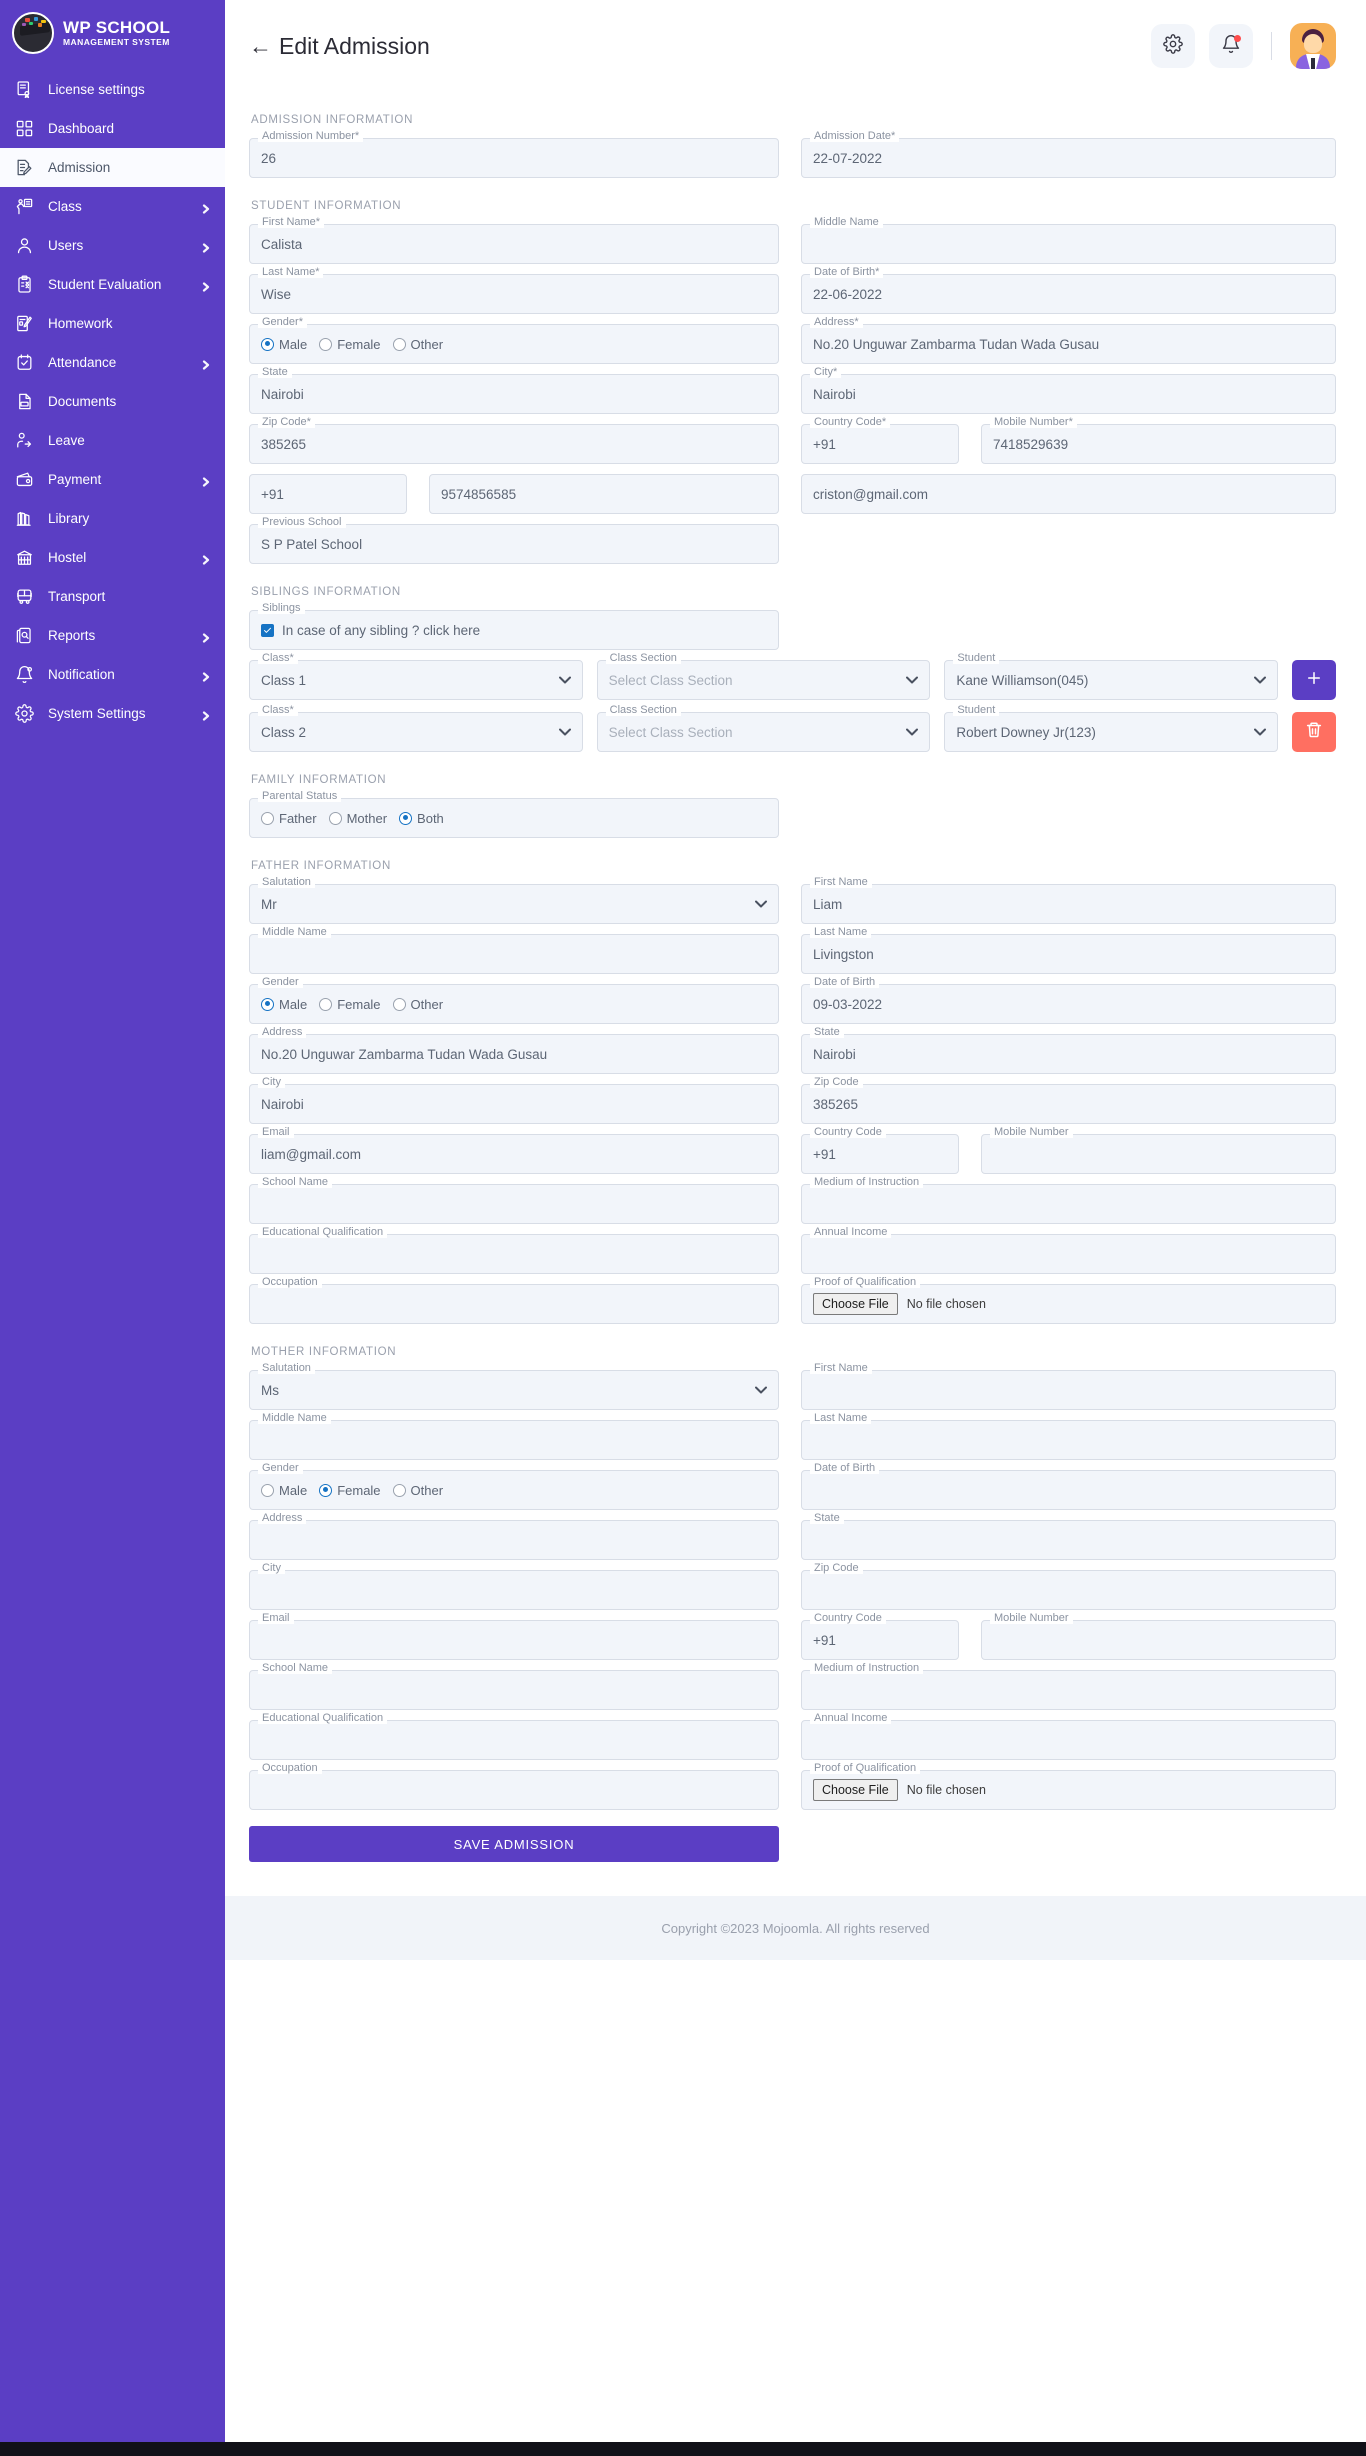  Describe the element at coordinates (112, 479) in the screenshot. I see `sidebar-item-payment: Payment` at that location.